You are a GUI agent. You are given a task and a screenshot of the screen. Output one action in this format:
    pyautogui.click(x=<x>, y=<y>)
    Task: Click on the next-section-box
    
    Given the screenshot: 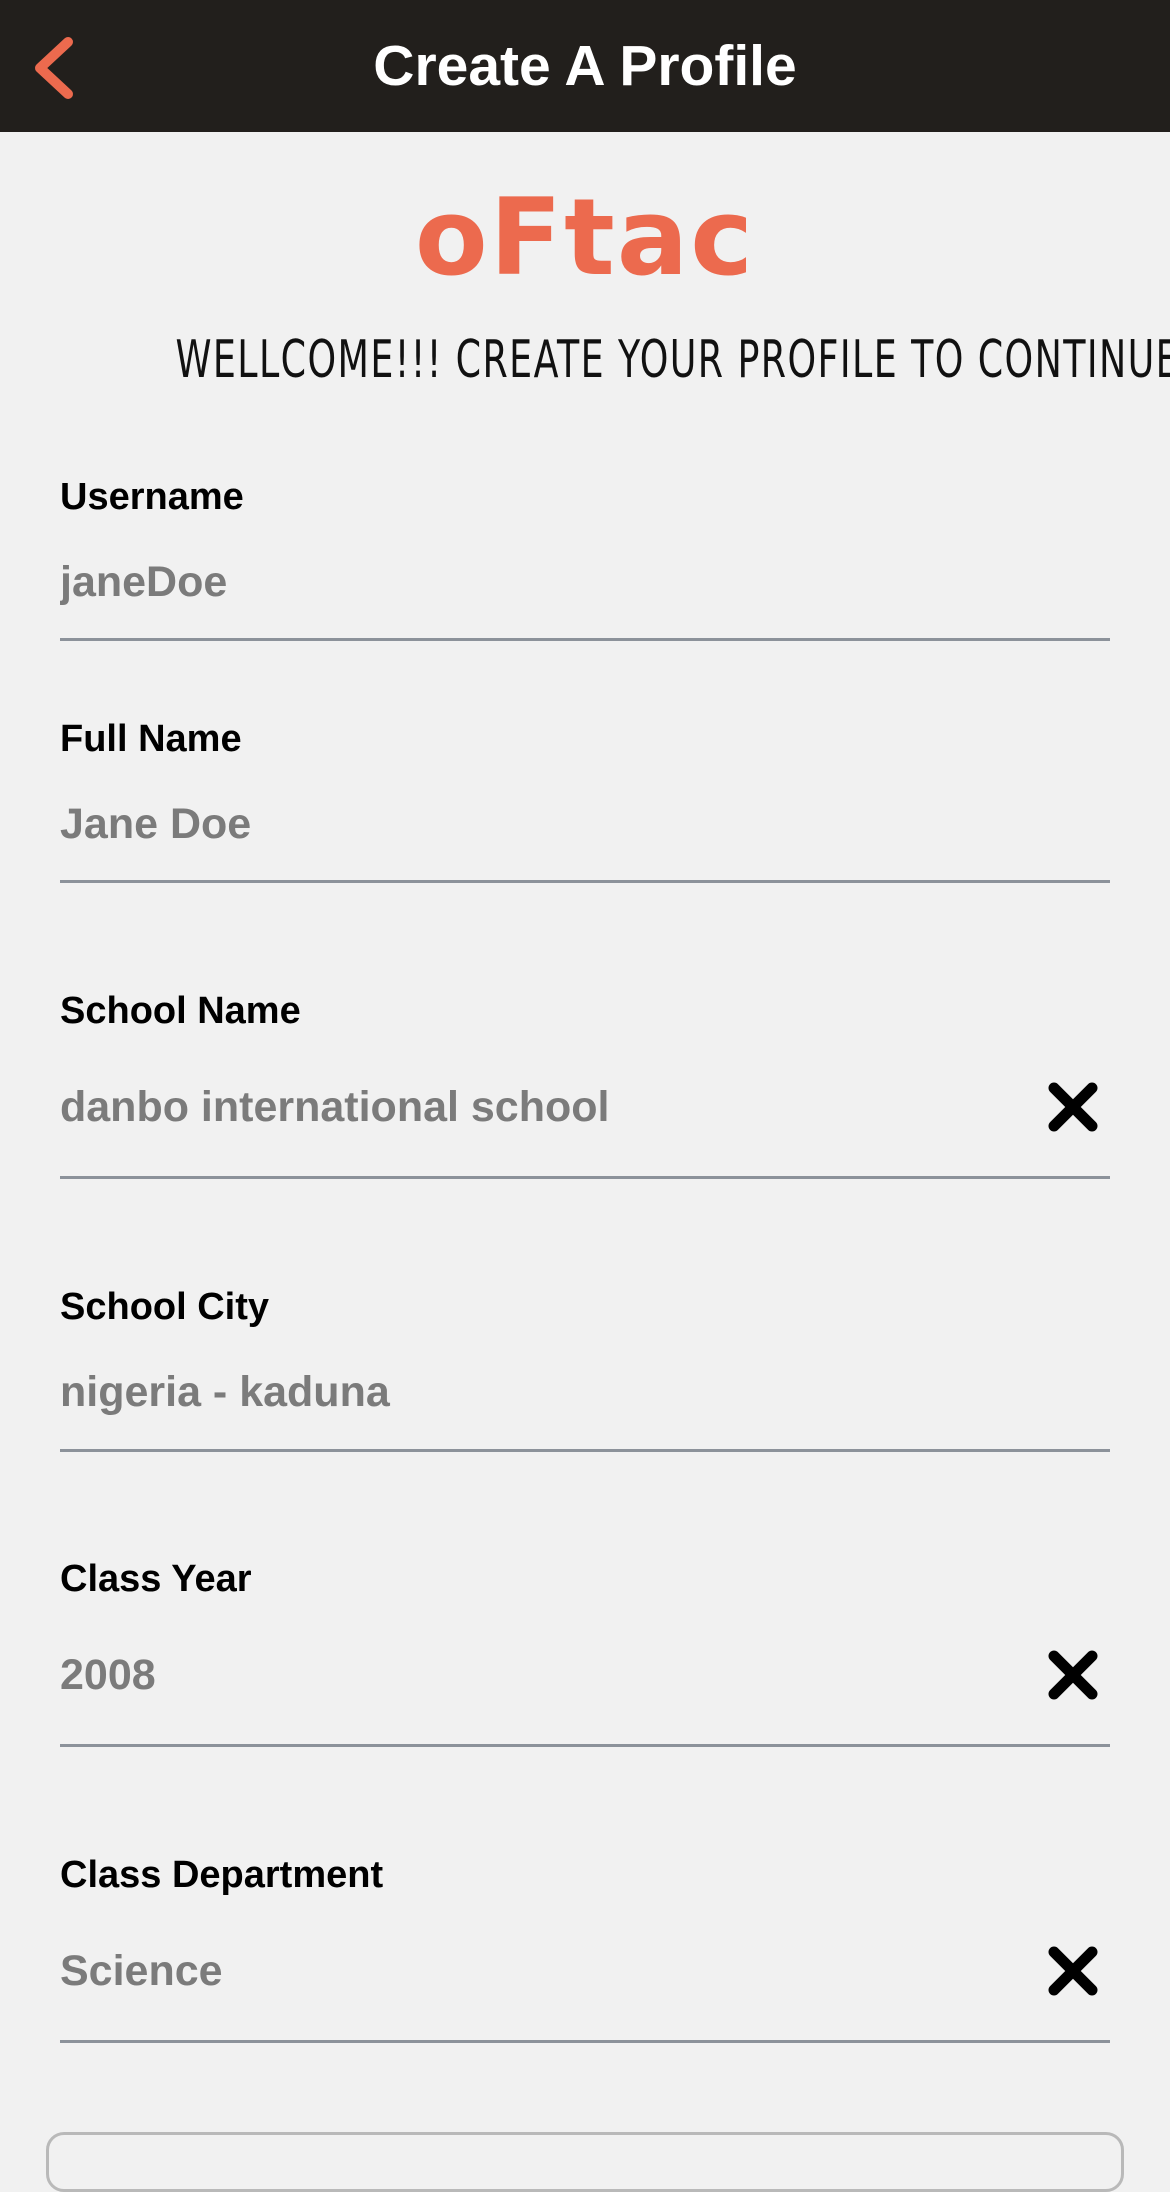 What is the action you would take?
    pyautogui.click(x=585, y=2162)
    